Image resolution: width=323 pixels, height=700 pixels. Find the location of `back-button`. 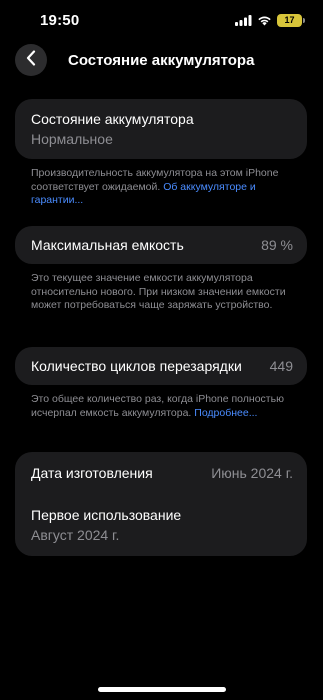

back-button is located at coordinates (31, 60).